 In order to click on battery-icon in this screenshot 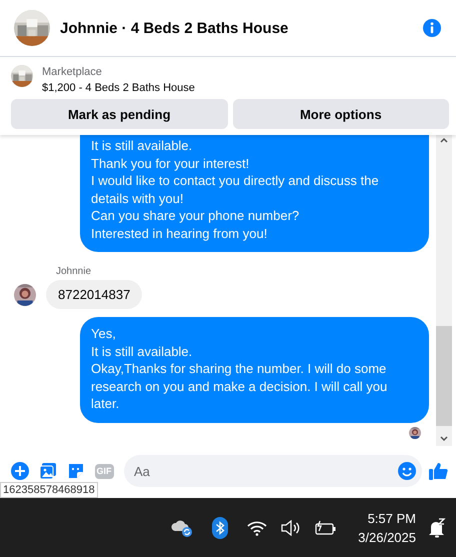, I will do `click(326, 528)`.